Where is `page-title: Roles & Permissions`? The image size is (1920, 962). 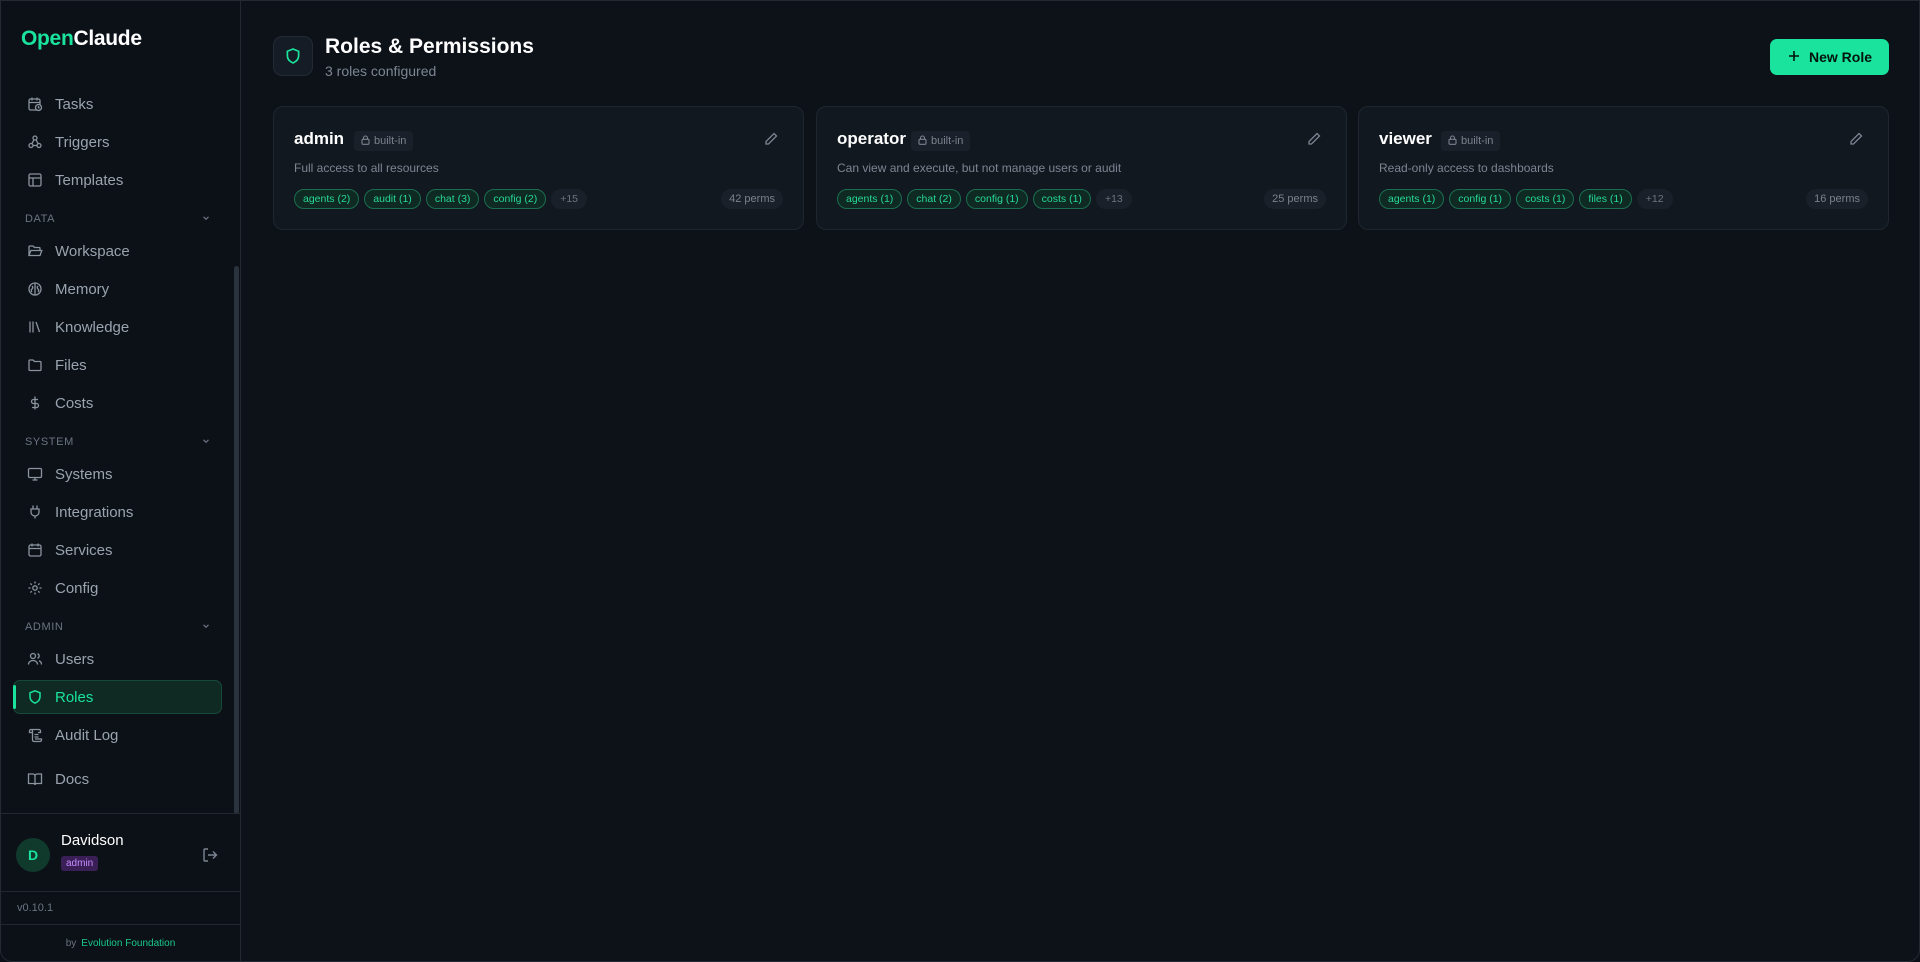
page-title: Roles & Permissions is located at coordinates (429, 46).